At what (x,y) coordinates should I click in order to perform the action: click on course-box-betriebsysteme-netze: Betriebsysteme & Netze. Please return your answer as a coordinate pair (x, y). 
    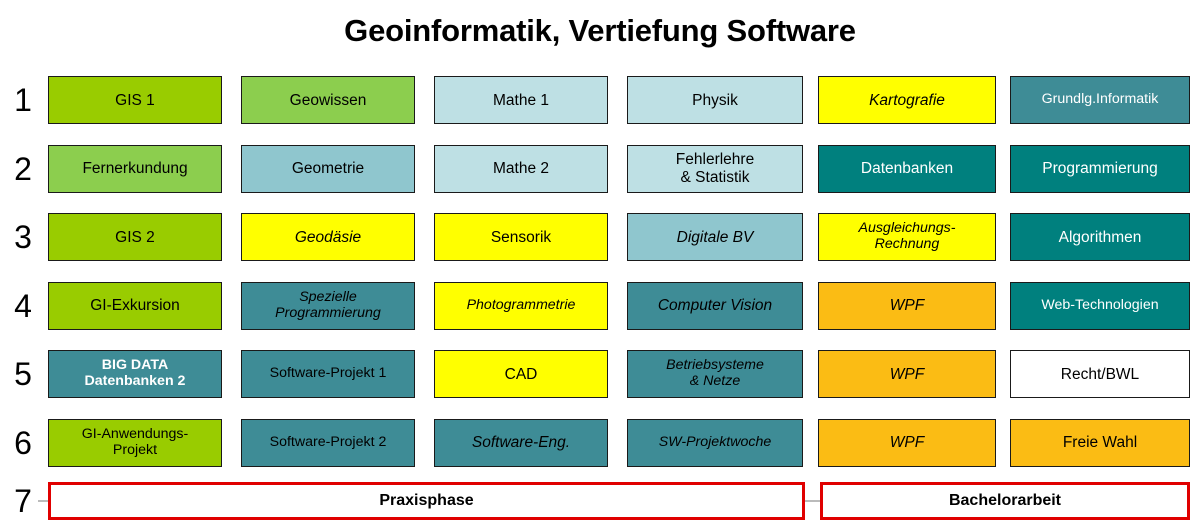
    Looking at the image, I should click on (715, 374).